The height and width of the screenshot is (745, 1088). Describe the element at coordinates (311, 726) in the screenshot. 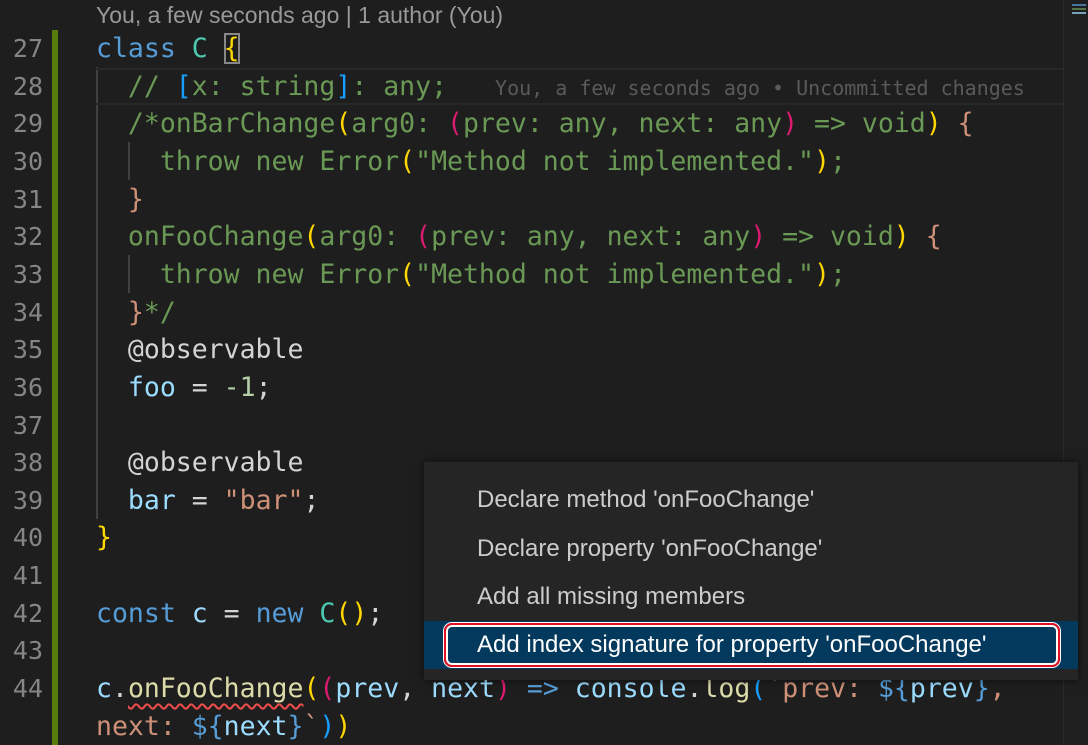

I see `code-token: `` at that location.